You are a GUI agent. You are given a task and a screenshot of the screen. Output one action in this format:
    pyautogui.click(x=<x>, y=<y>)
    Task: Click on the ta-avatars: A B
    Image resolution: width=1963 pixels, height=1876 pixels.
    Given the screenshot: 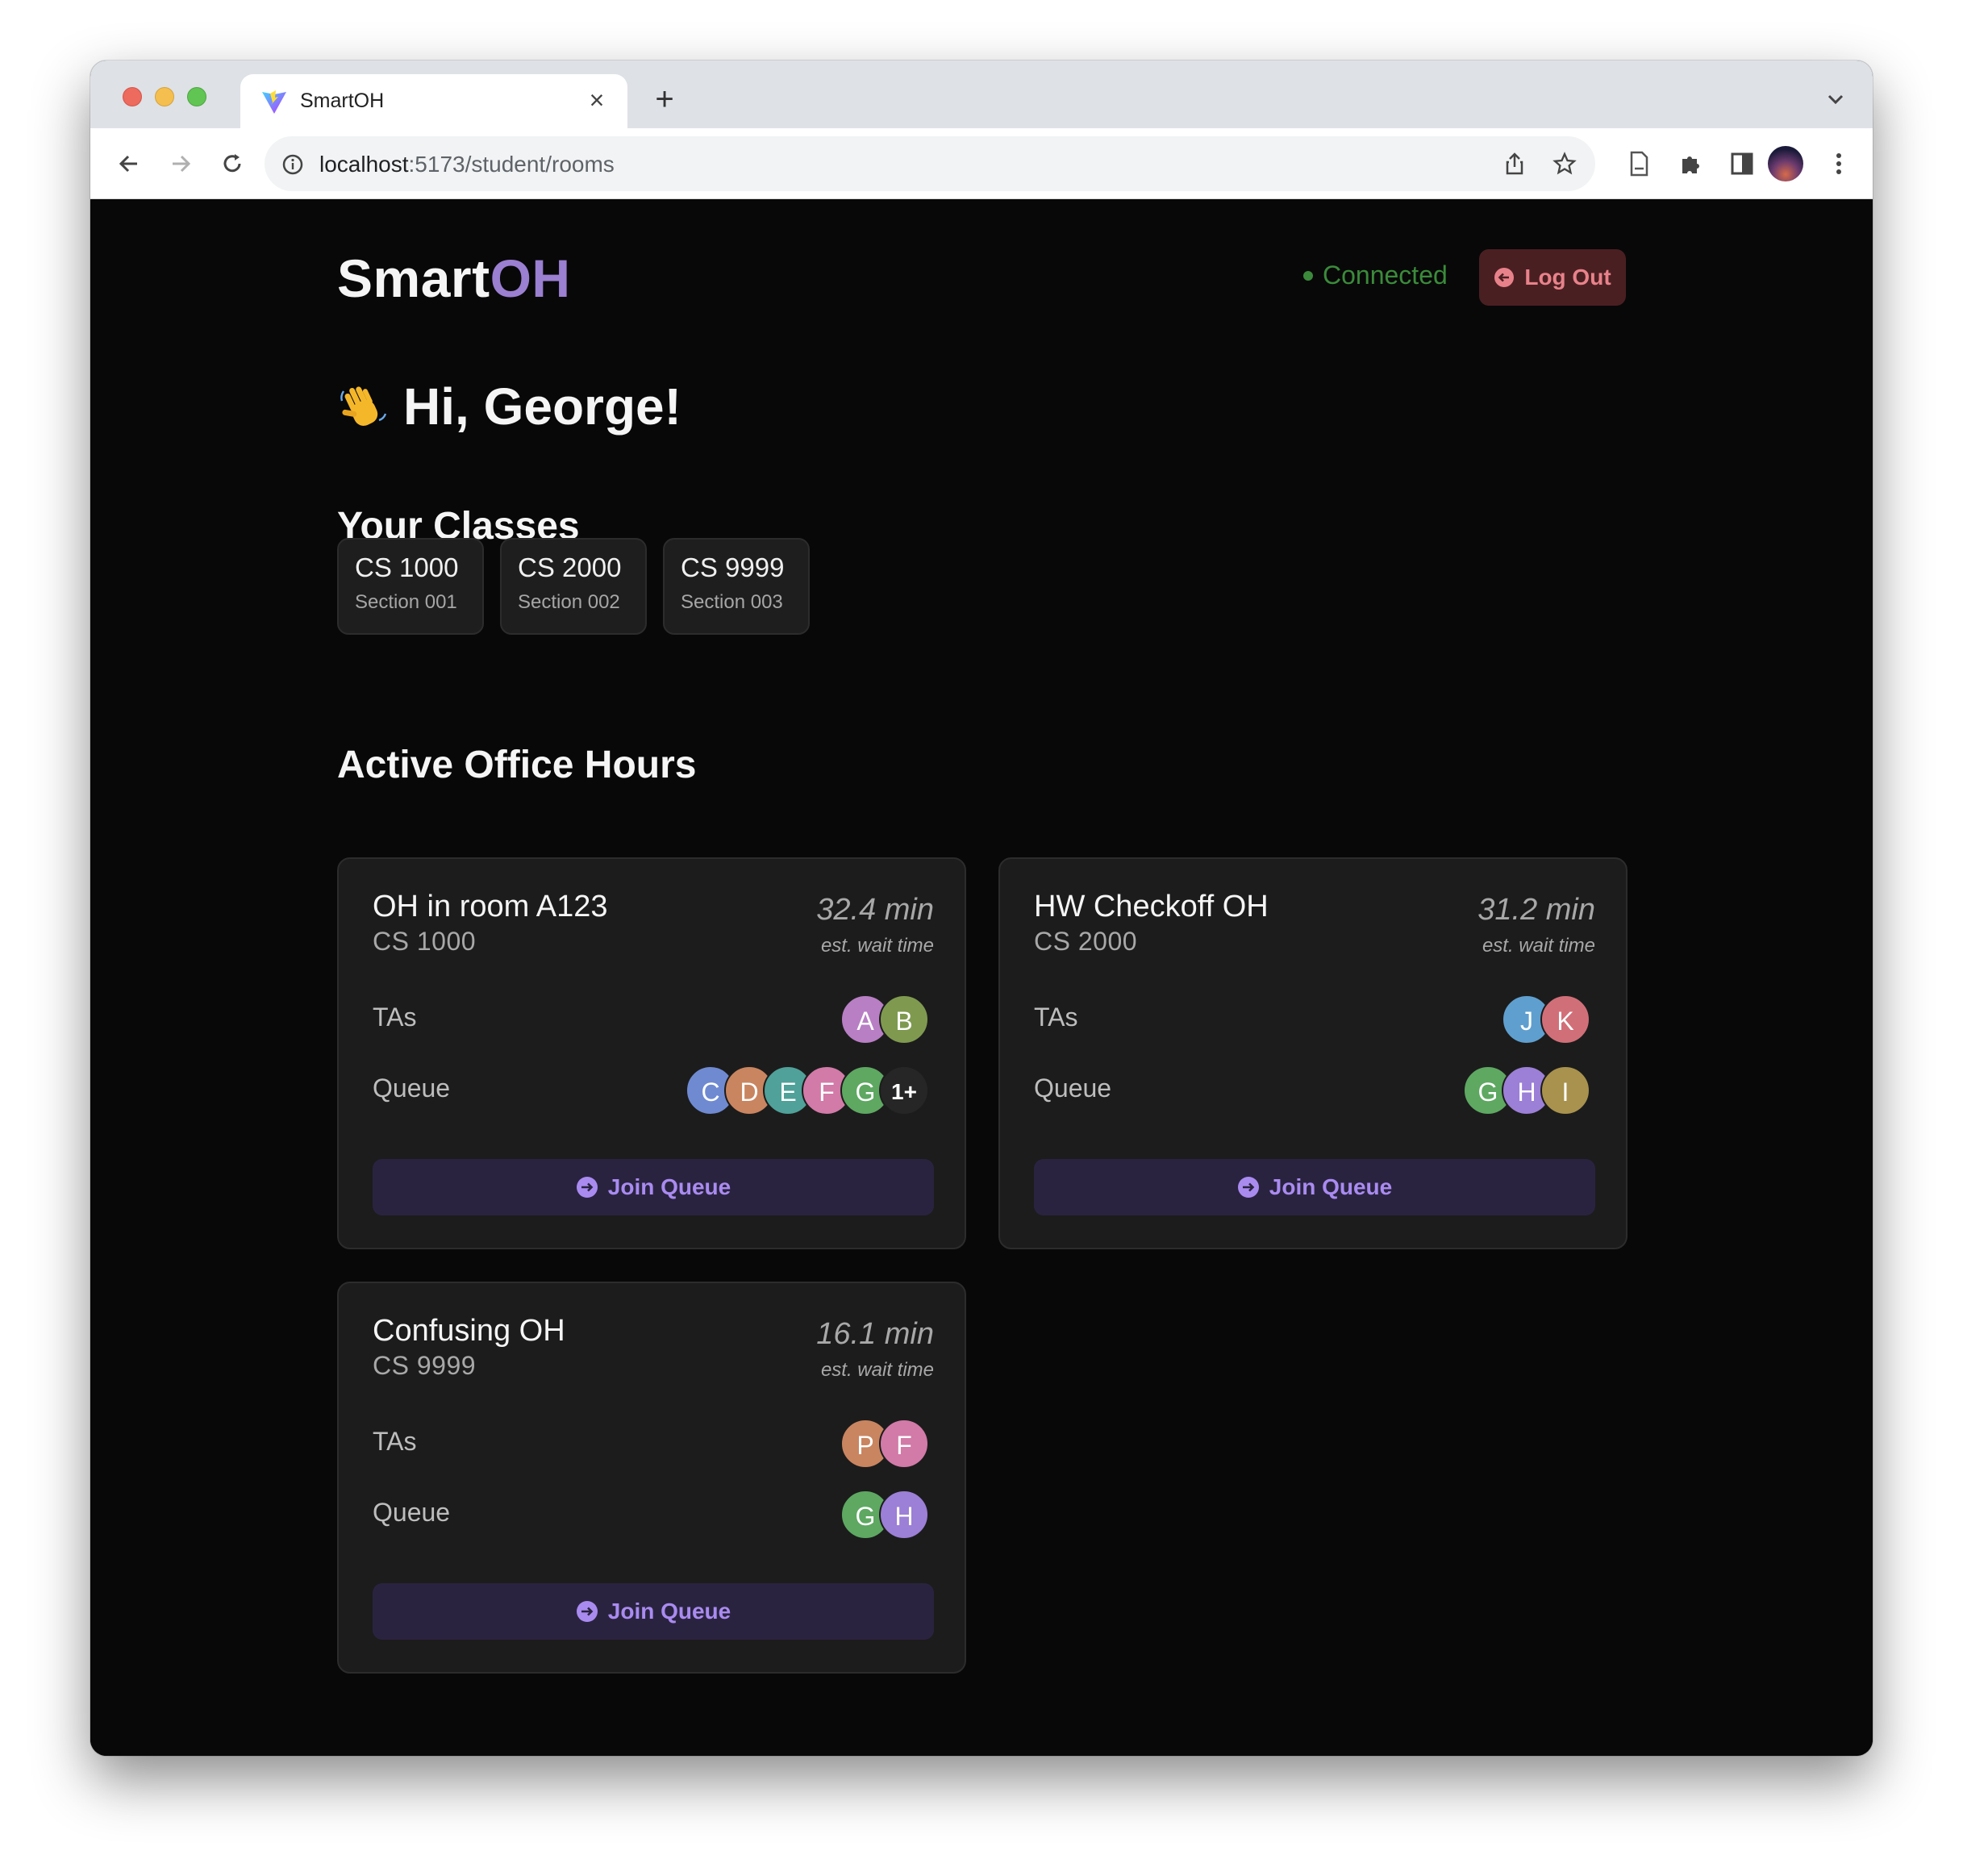 What is the action you would take?
    pyautogui.click(x=884, y=1019)
    